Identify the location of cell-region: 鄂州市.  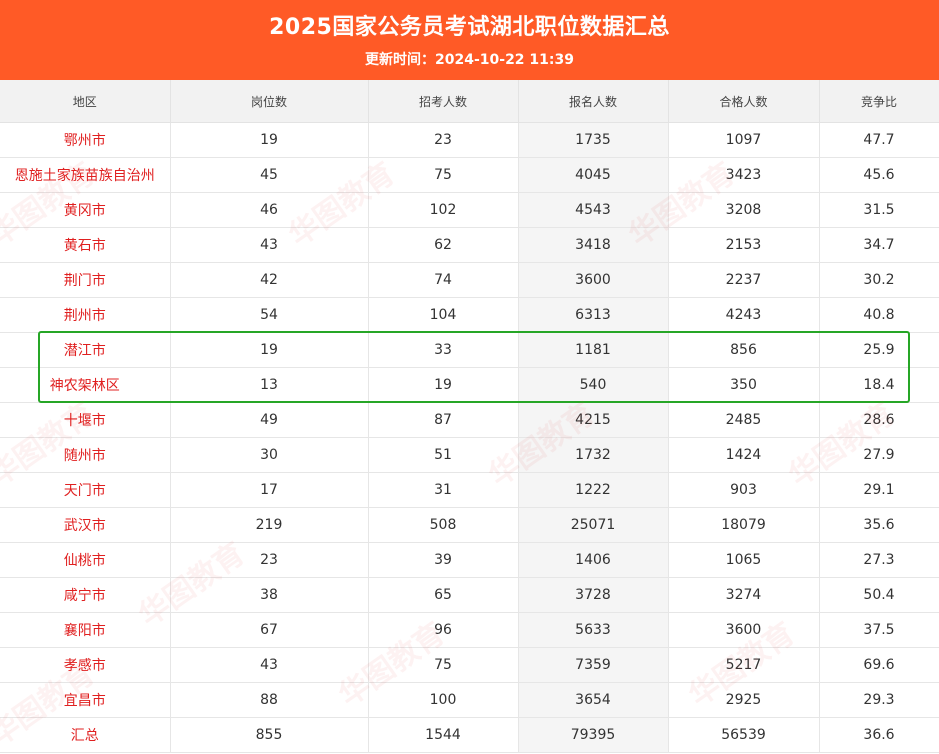
(85, 140).